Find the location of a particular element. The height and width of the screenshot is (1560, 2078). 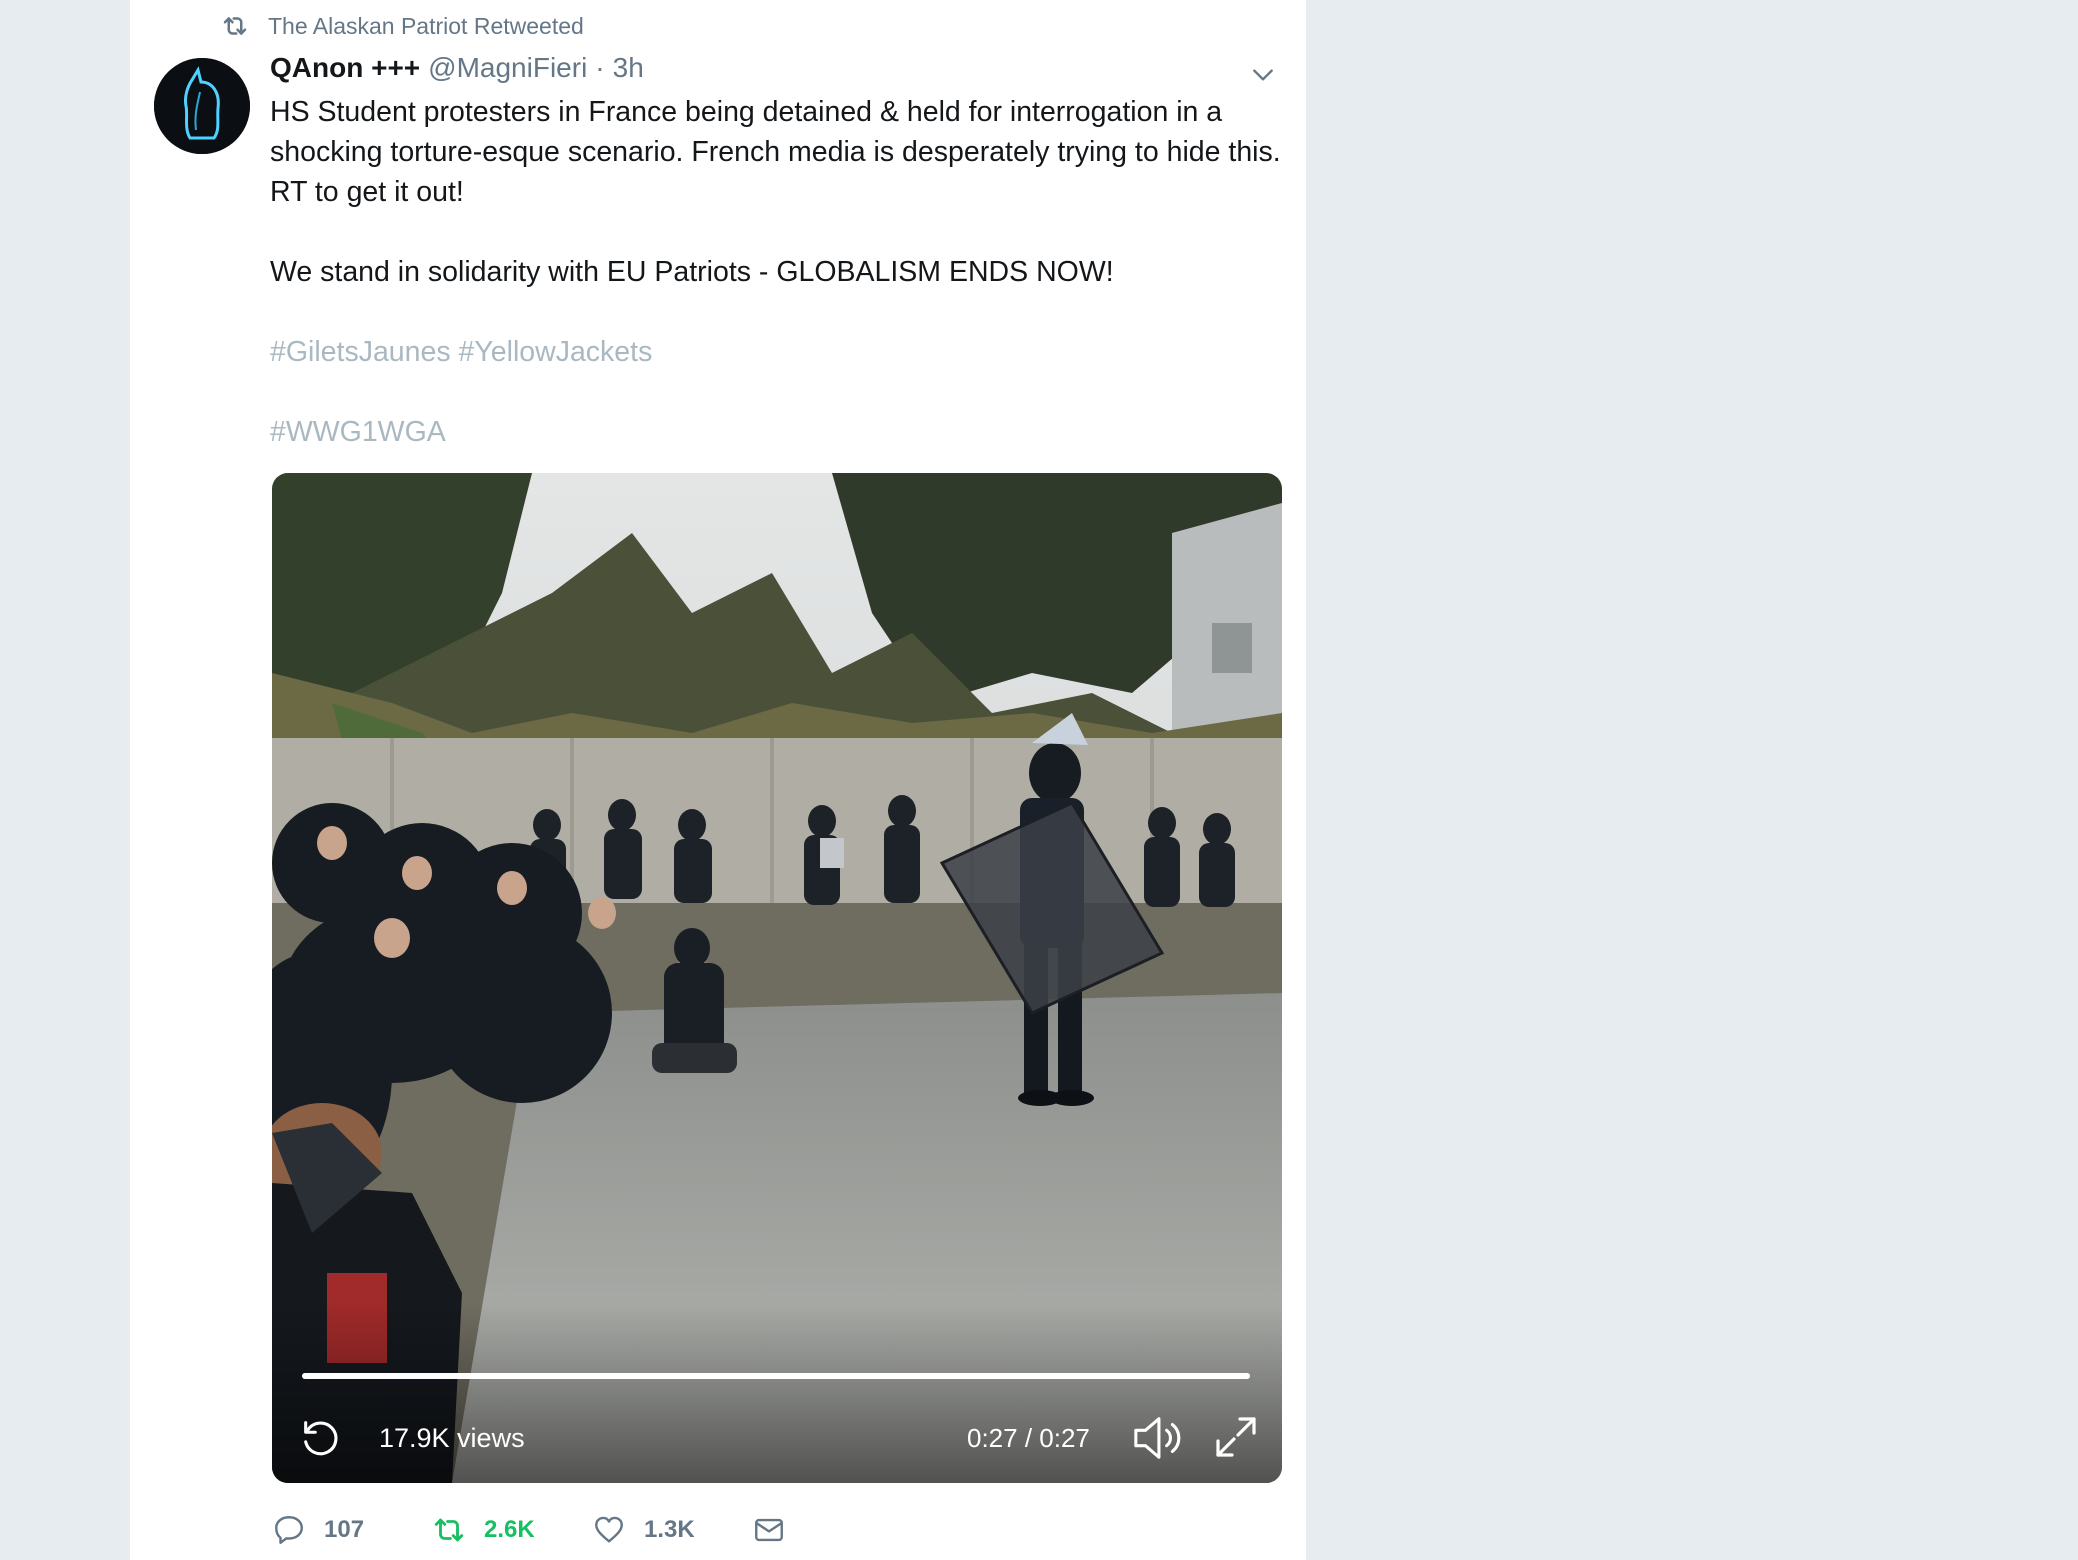

video-progress-bar is located at coordinates (776, 1376).